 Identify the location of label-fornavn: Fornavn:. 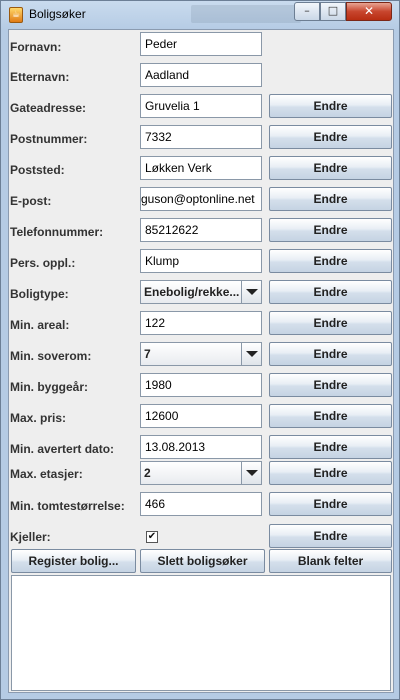
(36, 47).